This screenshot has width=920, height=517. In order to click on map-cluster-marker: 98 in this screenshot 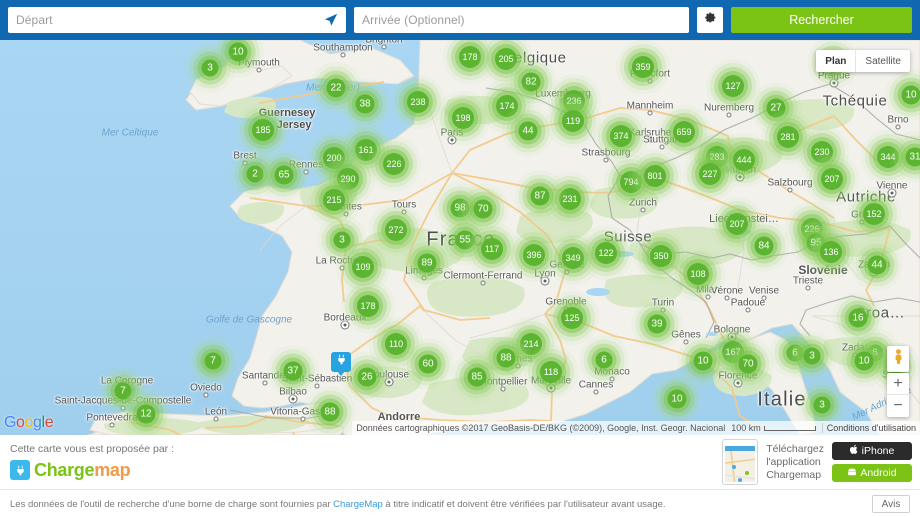, I will do `click(460, 208)`.